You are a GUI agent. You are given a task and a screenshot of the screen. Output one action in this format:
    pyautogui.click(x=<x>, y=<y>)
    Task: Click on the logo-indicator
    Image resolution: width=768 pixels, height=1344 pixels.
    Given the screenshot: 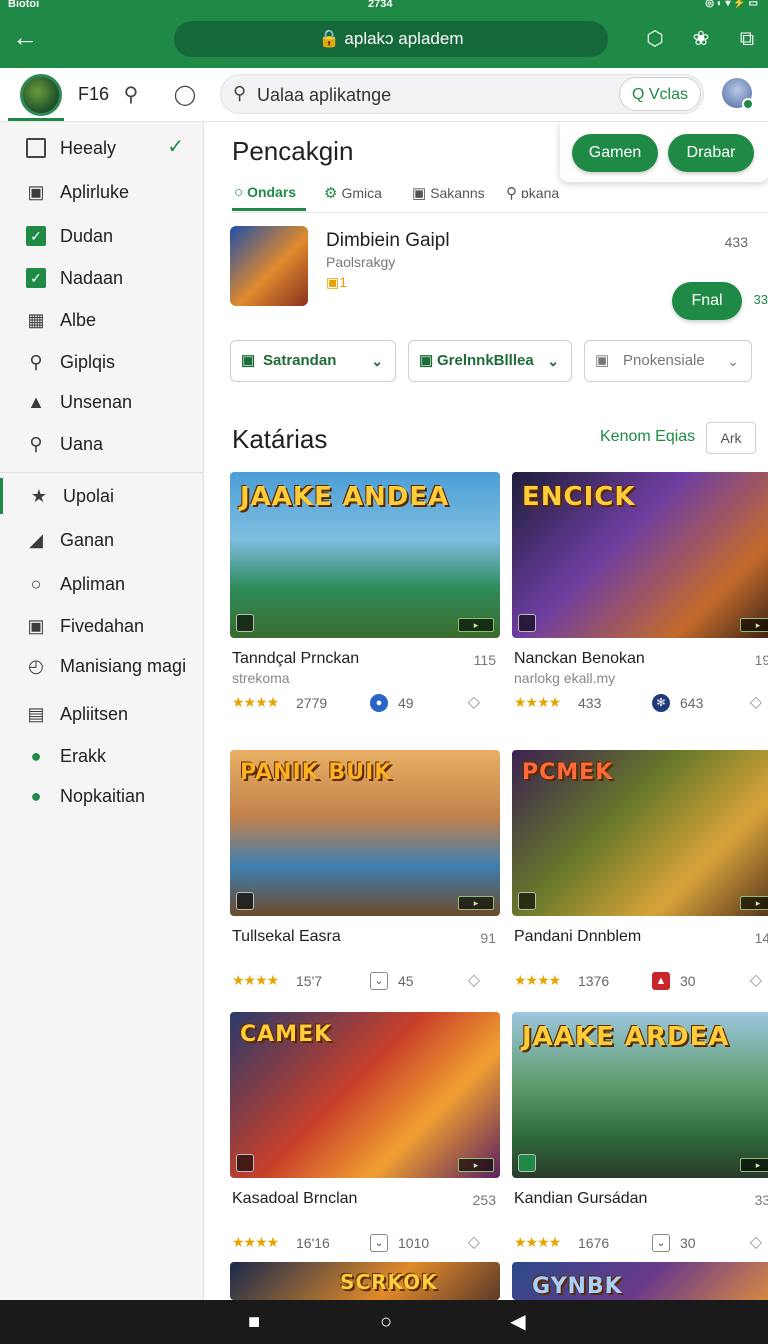 What is the action you would take?
    pyautogui.click(x=36, y=119)
    